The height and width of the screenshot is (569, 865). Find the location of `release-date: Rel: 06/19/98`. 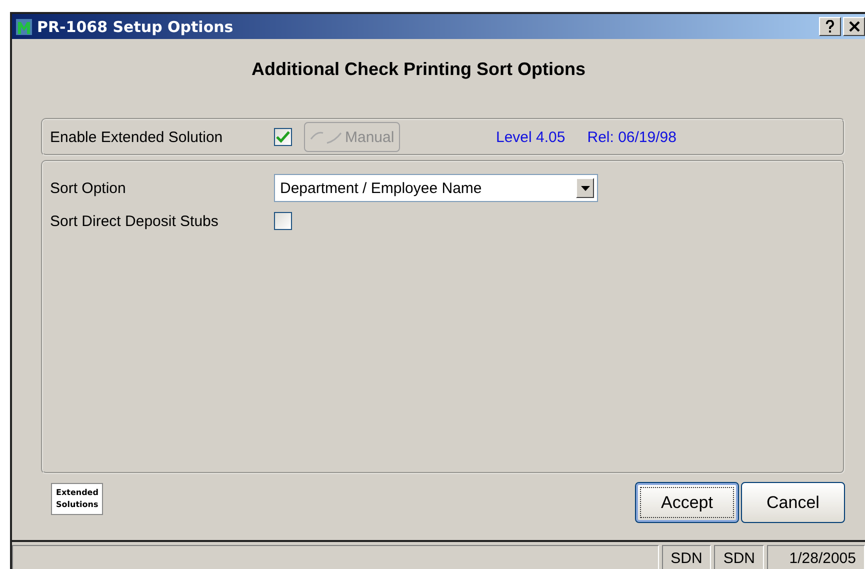

release-date: Rel: 06/19/98 is located at coordinates (631, 137).